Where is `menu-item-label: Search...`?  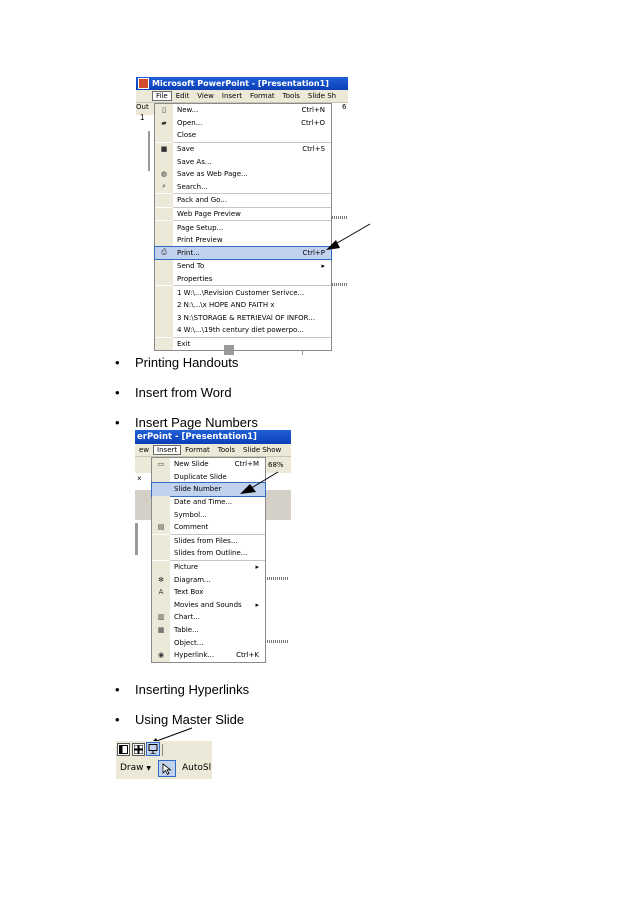 menu-item-label: Search... is located at coordinates (192, 186).